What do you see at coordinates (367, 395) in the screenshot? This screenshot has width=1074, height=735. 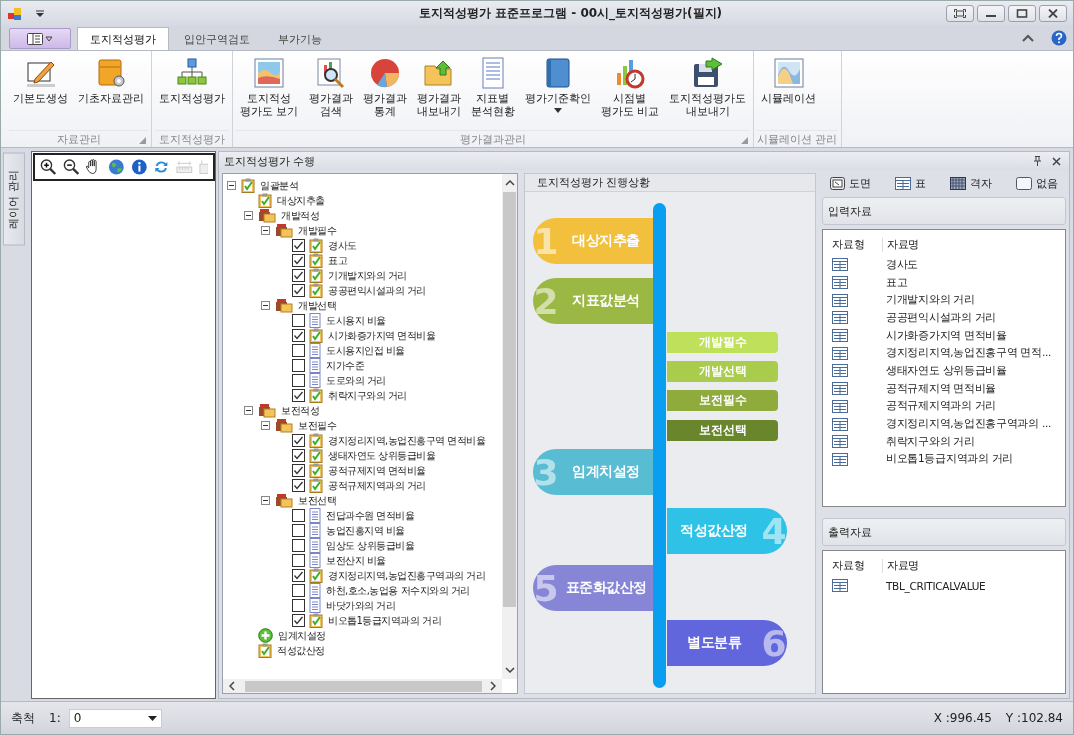 I see `tree-item: 취락지구와의 거리` at bounding box center [367, 395].